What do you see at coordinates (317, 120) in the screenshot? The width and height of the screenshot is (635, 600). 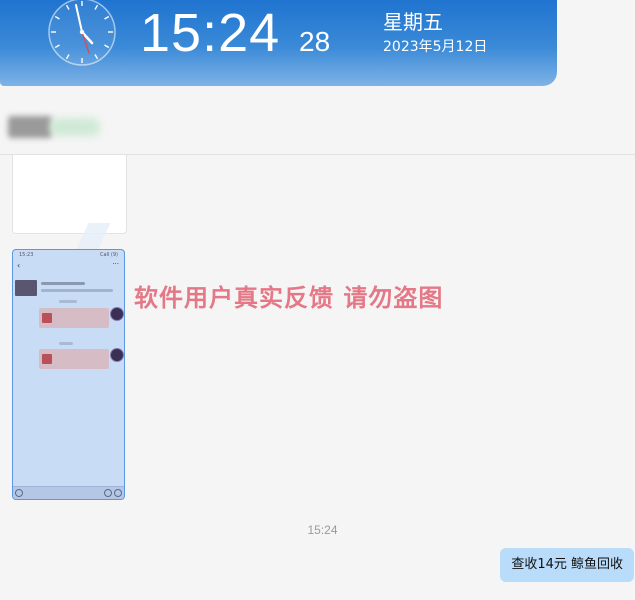 I see `chat-header` at bounding box center [317, 120].